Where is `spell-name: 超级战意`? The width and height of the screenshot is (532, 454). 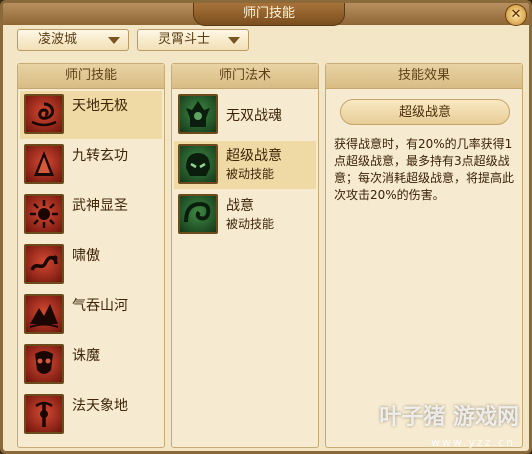
spell-name: 超级战意 is located at coordinates (254, 156).